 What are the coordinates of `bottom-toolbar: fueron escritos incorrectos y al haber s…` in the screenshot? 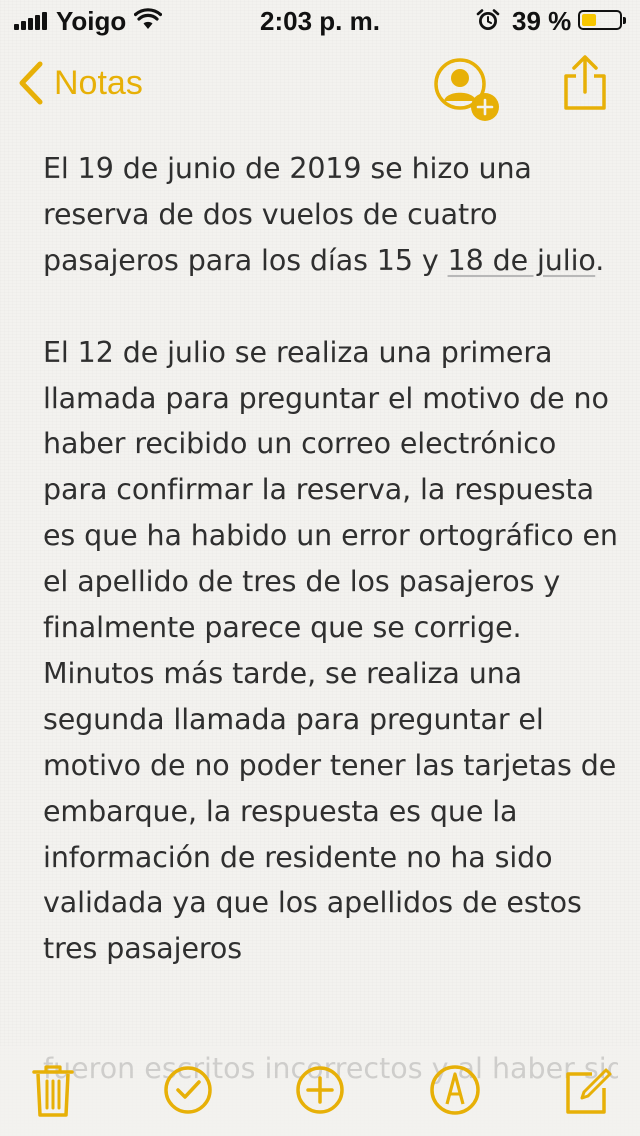 It's located at (320, 1091).